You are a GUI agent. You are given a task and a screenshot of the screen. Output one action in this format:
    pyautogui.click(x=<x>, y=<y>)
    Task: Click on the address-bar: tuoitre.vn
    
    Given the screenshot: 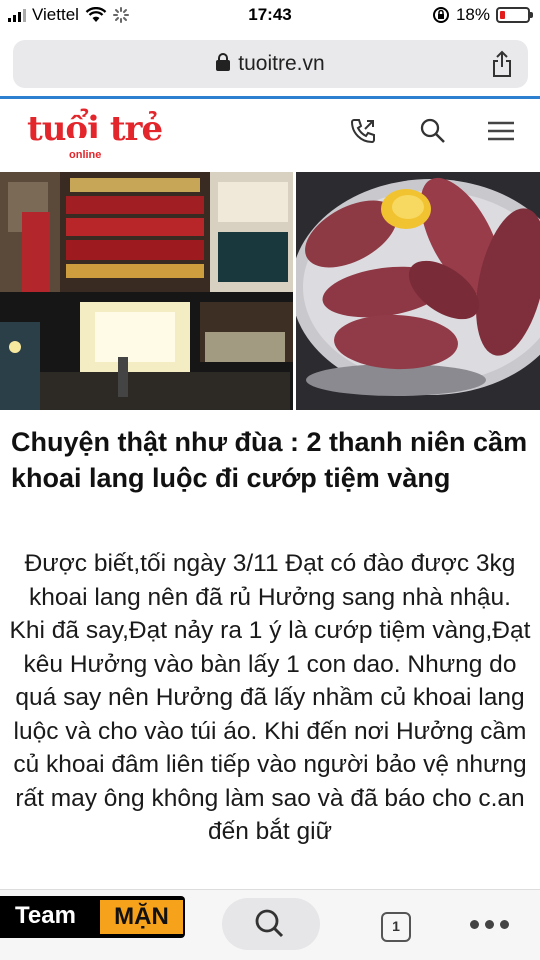 What is the action you would take?
    pyautogui.click(x=270, y=64)
    